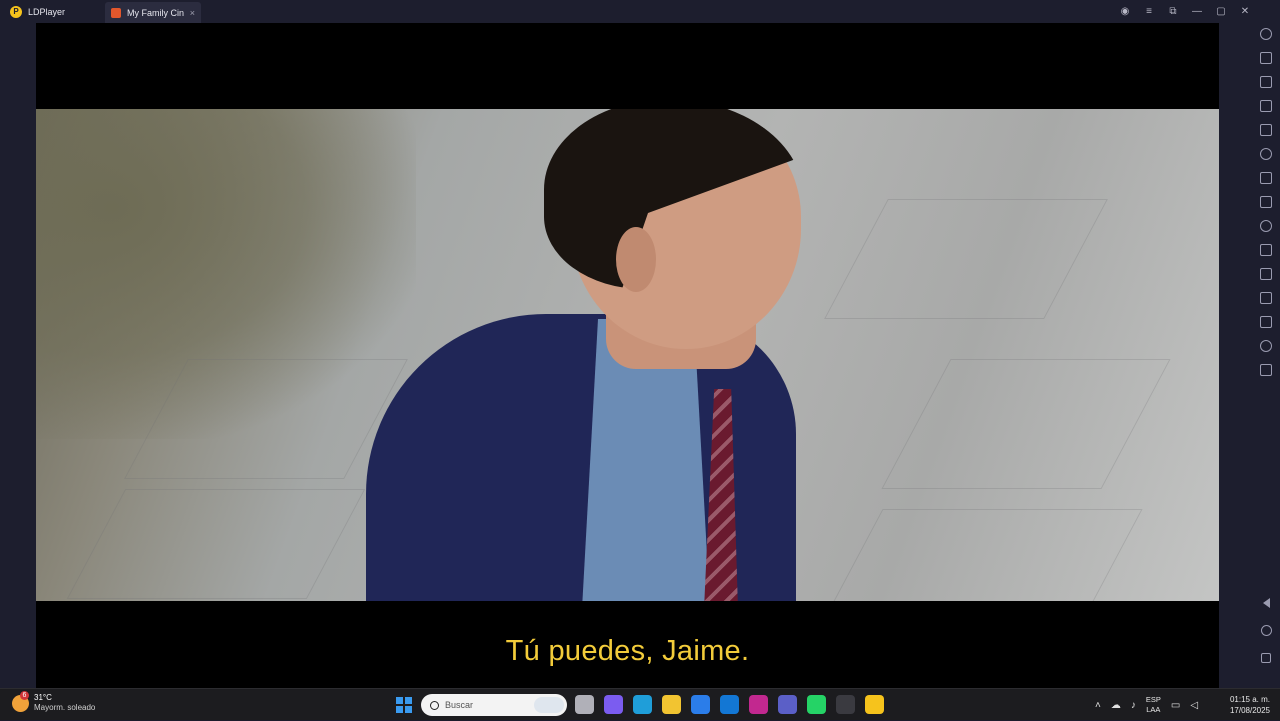  I want to click on taskbar-search: Buscar, so click(494, 705).